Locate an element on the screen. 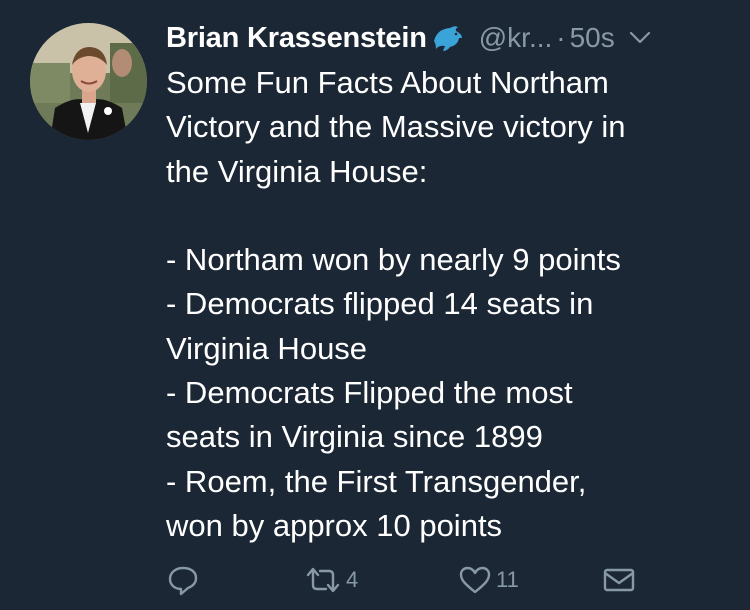 The height and width of the screenshot is (610, 750). tweet-actions: 4 11 is located at coordinates (406, 580).